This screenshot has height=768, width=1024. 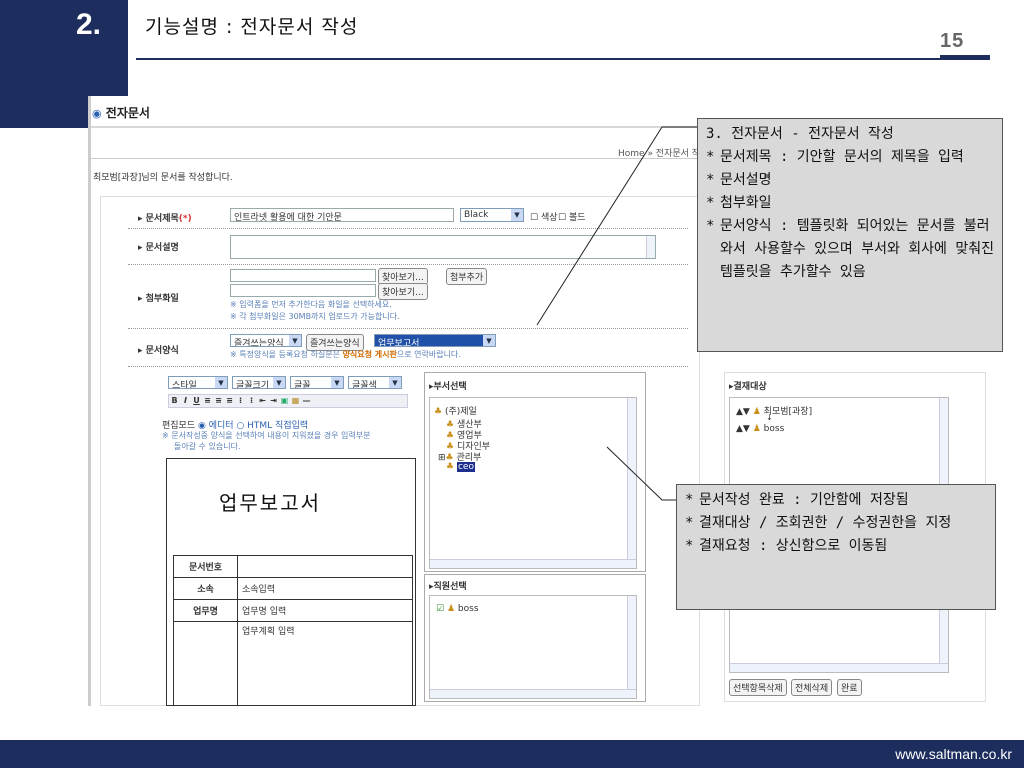 What do you see at coordinates (739, 180) in the screenshot?
I see `callout-bullet: * 문서설명` at bounding box center [739, 180].